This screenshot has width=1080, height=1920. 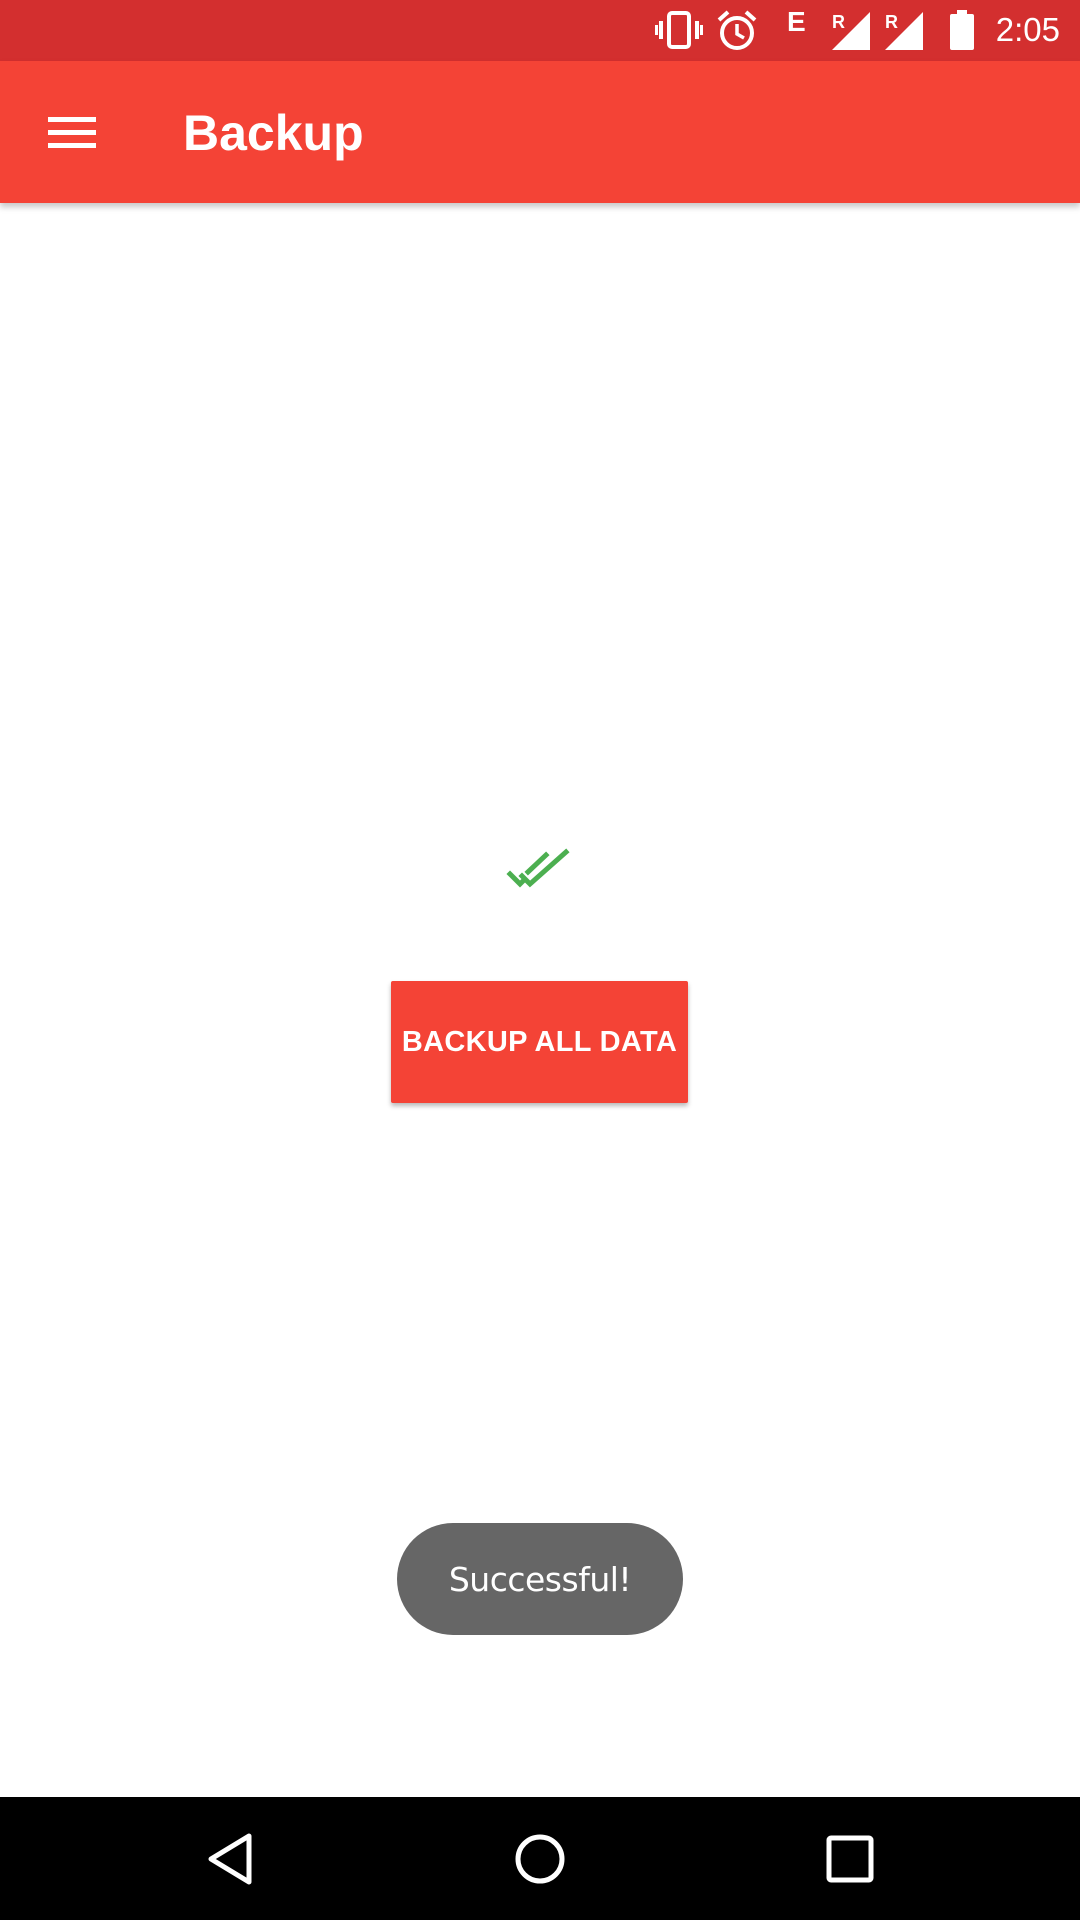 I want to click on home-icon, so click(x=540, y=1859).